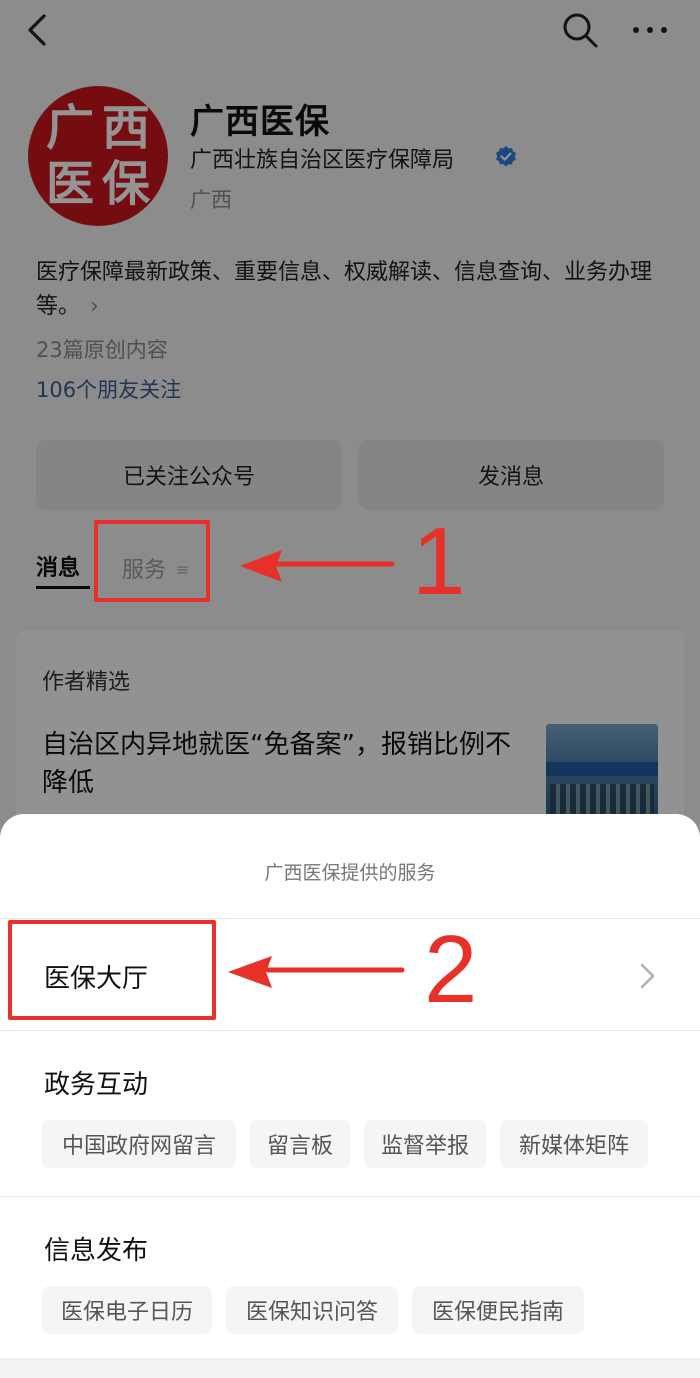  I want to click on chip-new-media-matrix: 新媒体矩阵, so click(574, 1144).